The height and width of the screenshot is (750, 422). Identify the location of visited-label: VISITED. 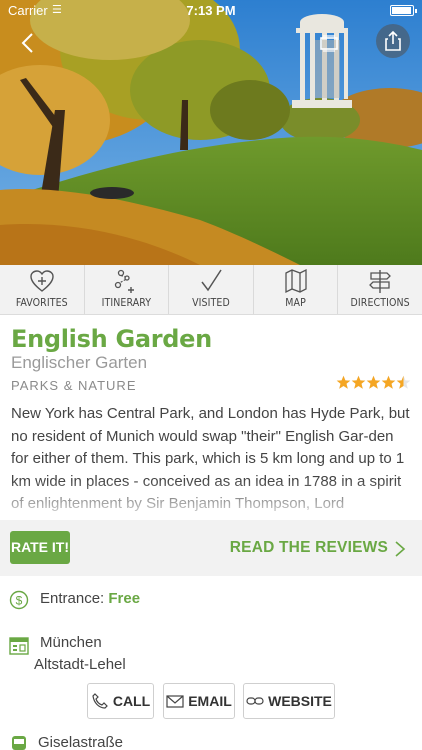
(211, 303).